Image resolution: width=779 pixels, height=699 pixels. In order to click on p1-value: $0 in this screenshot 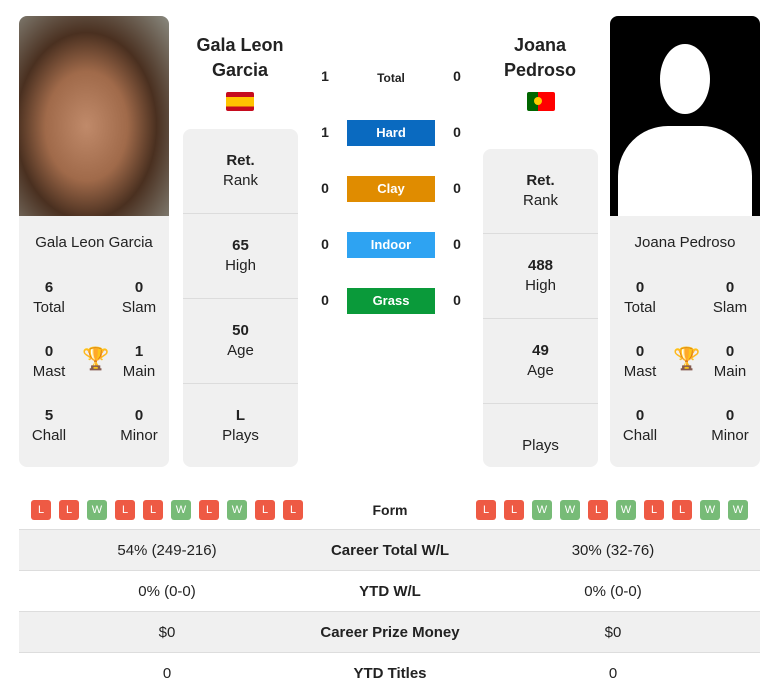, I will do `click(167, 632)`.